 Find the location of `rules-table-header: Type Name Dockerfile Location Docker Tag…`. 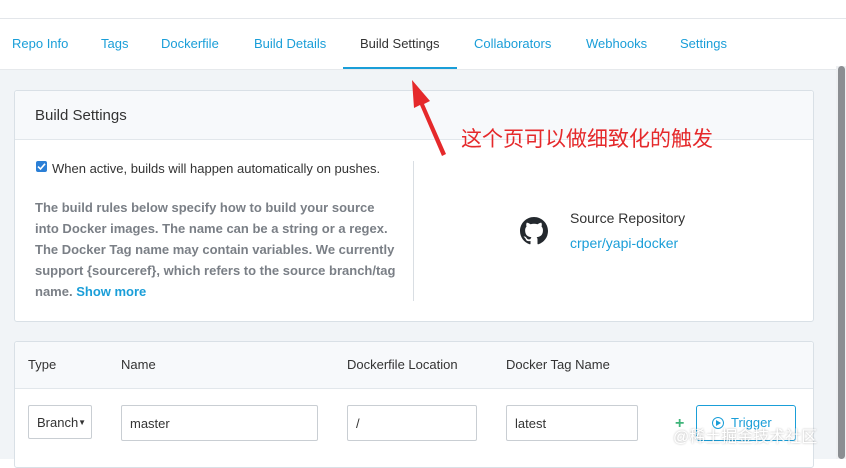

rules-table-header: Type Name Dockerfile Location Docker Tag… is located at coordinates (414, 365).